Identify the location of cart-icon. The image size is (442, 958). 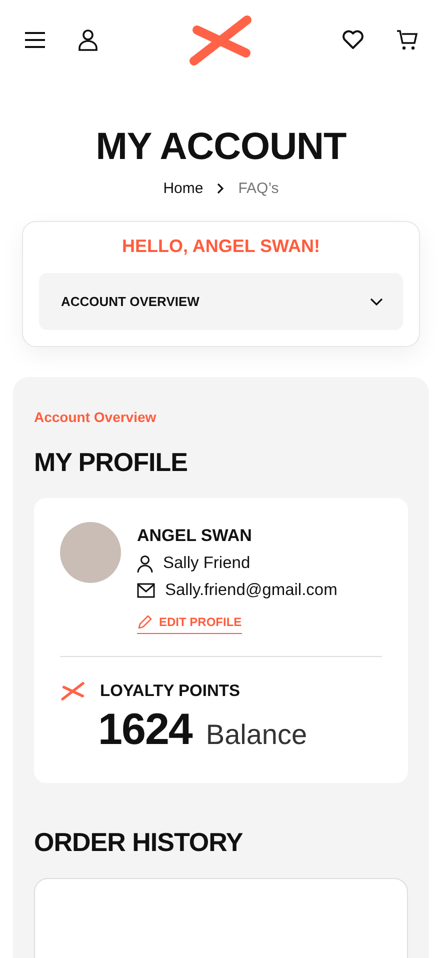
(407, 40).